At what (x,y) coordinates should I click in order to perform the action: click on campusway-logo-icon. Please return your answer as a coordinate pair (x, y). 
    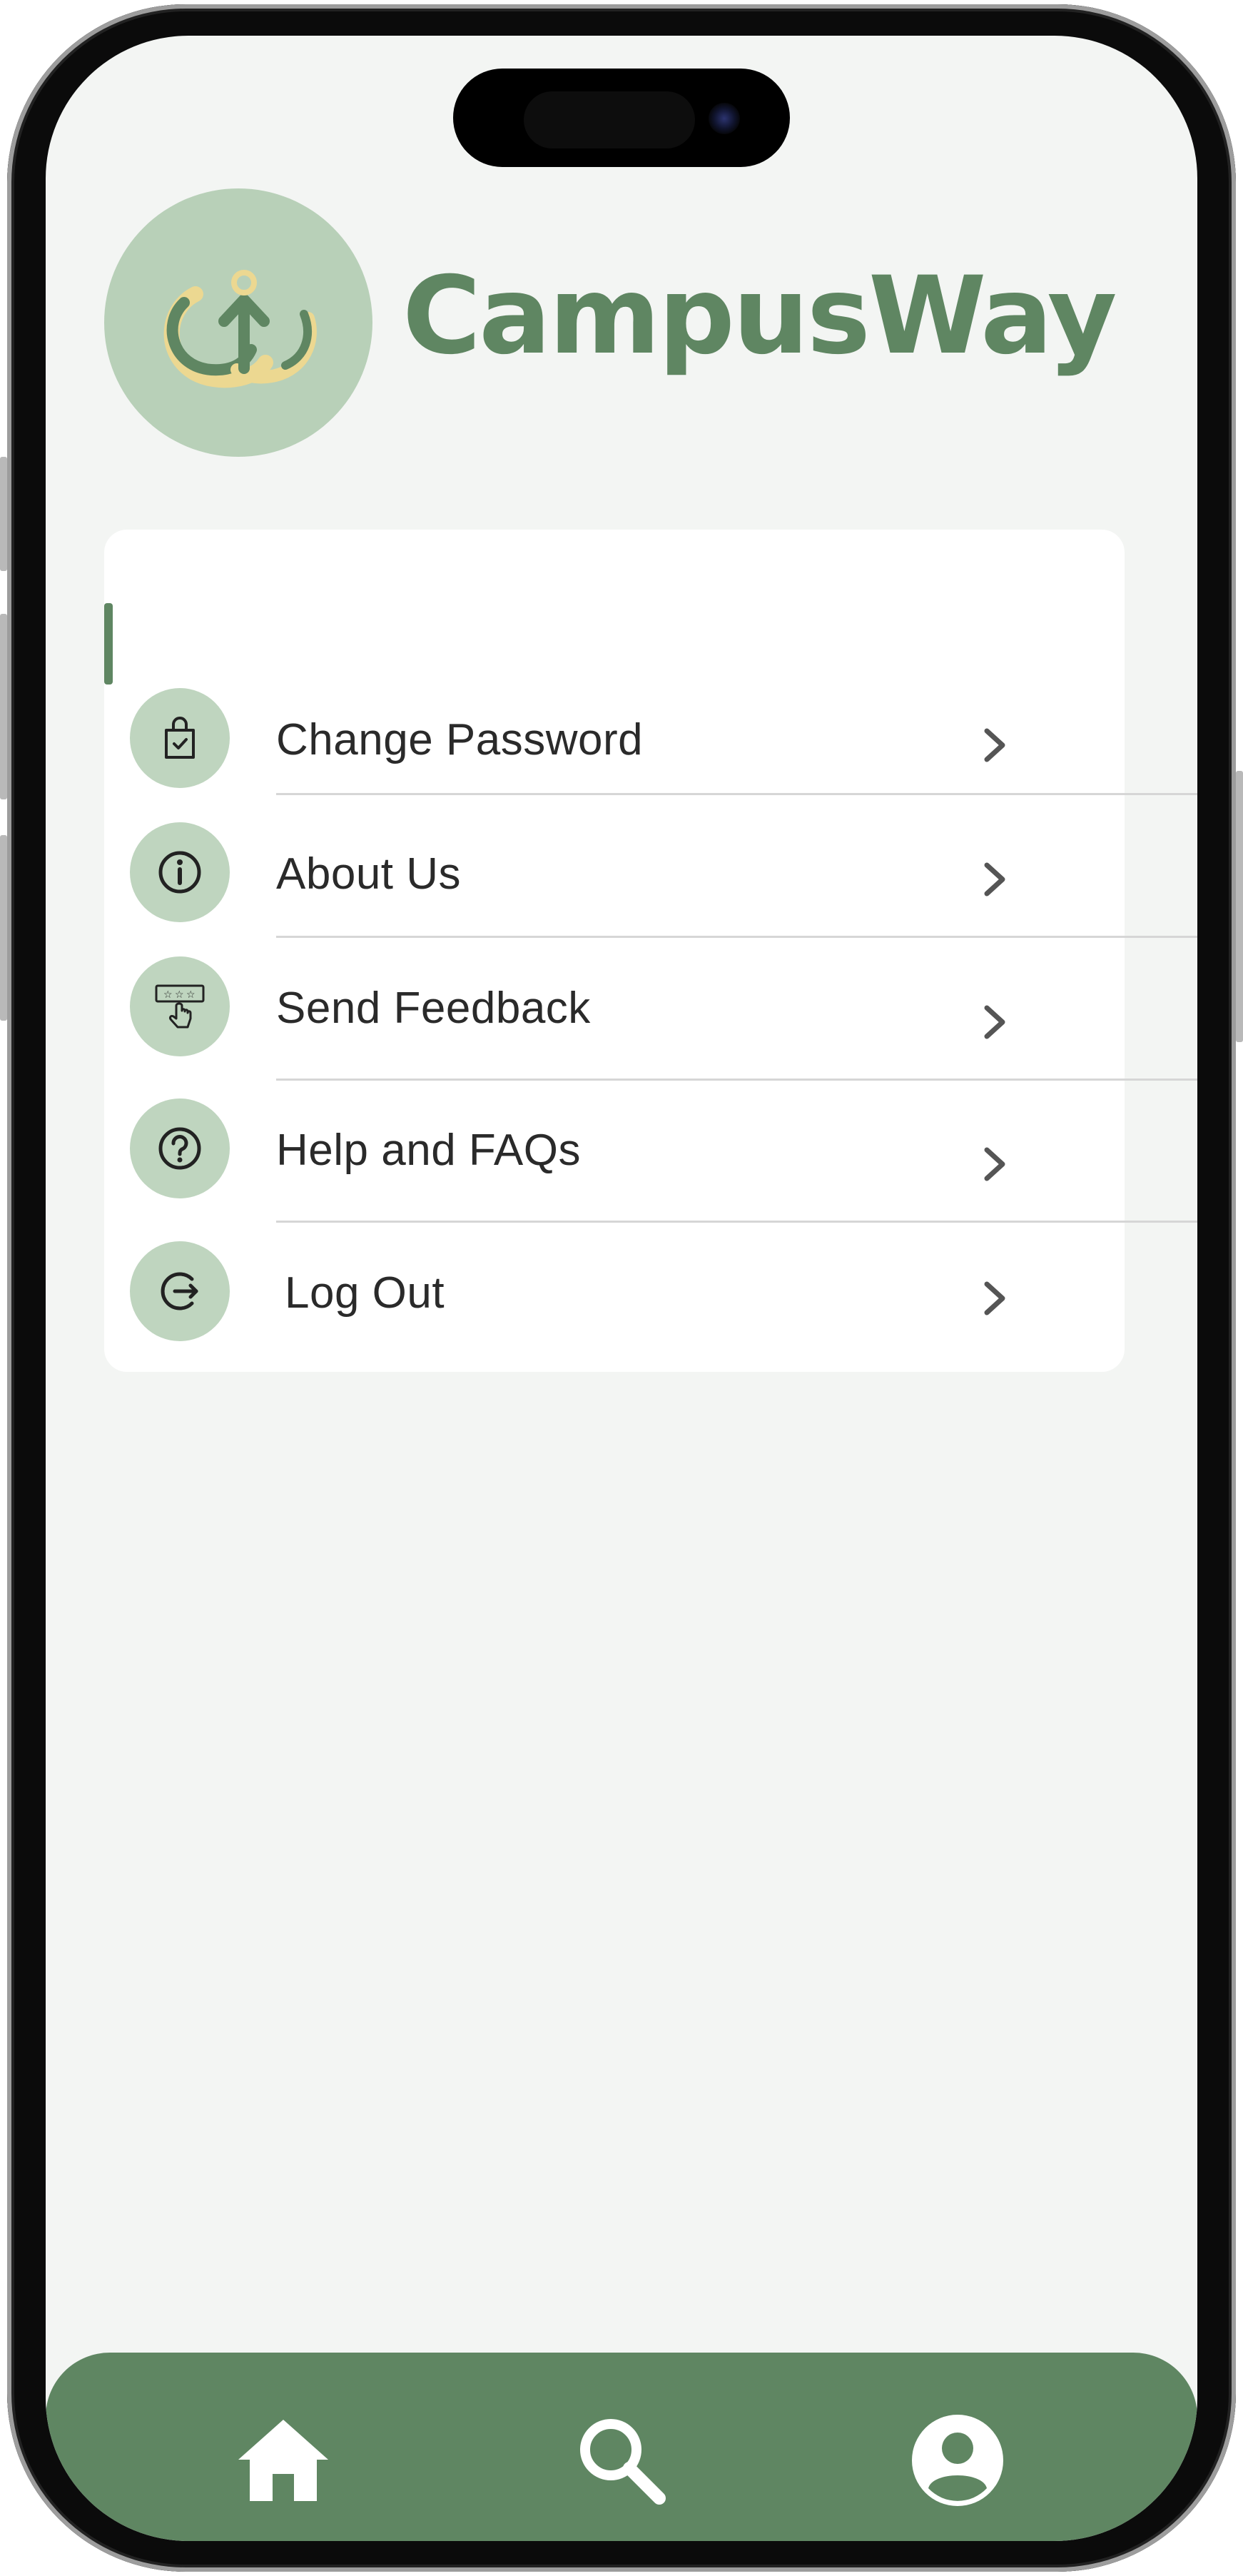
    Looking at the image, I should click on (240, 329).